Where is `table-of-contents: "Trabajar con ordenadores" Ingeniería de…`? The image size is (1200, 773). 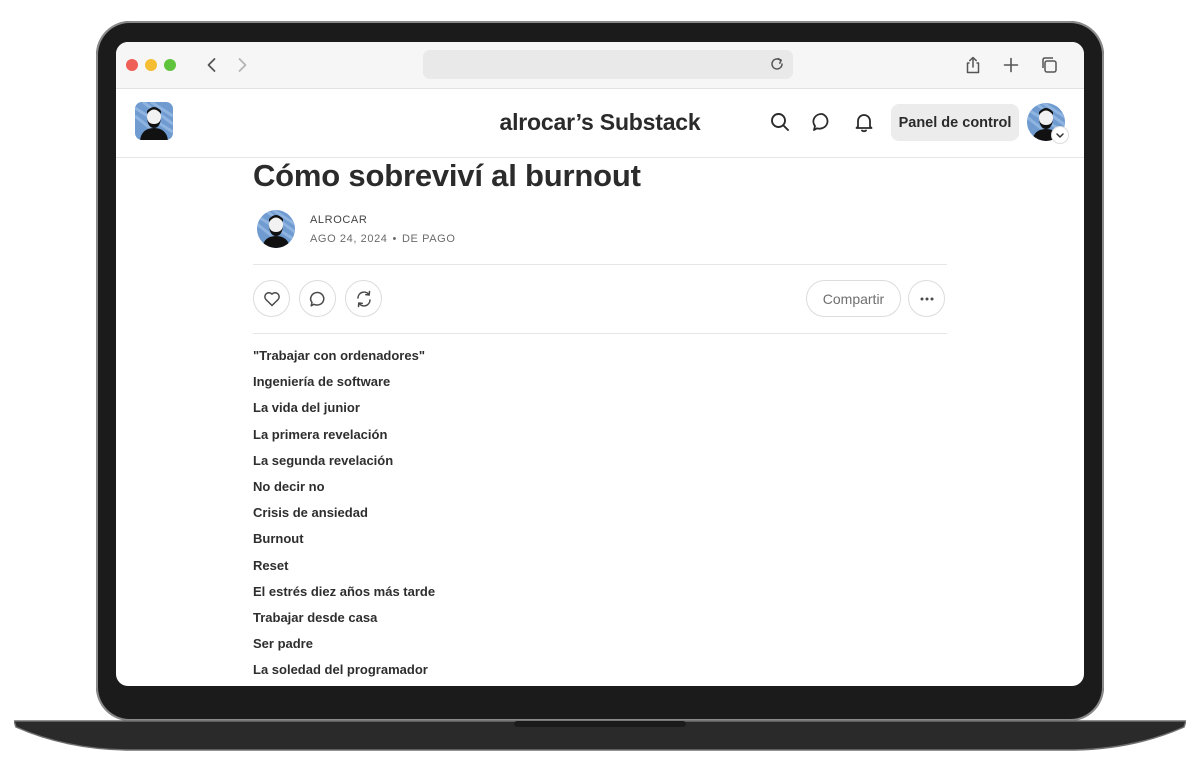
table-of-contents: "Trabajar con ordenadores" Ingeniería de… is located at coordinates (344, 517).